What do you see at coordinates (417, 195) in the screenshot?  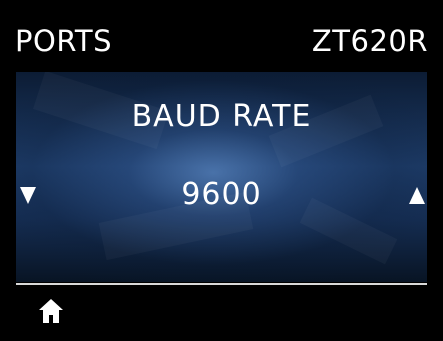 I see `up-triangle-icon` at bounding box center [417, 195].